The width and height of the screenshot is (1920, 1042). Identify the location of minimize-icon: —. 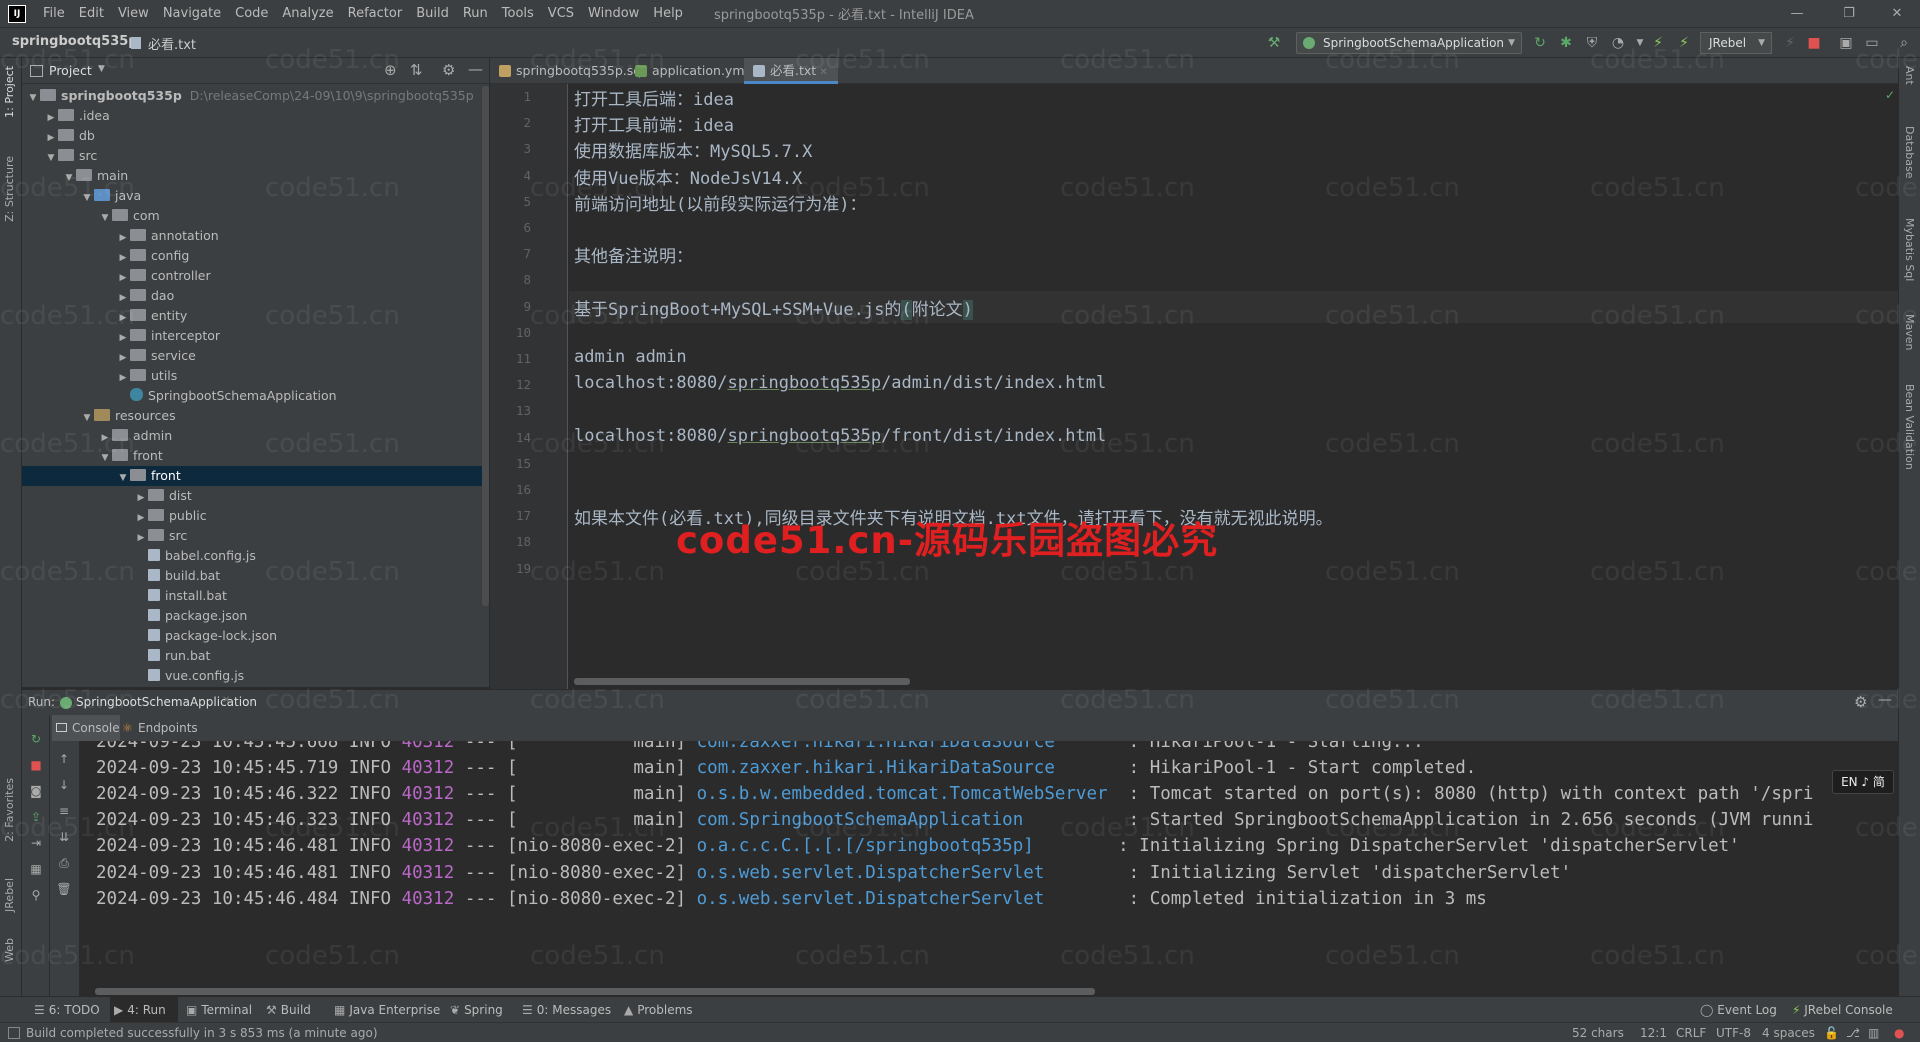
(1797, 14).